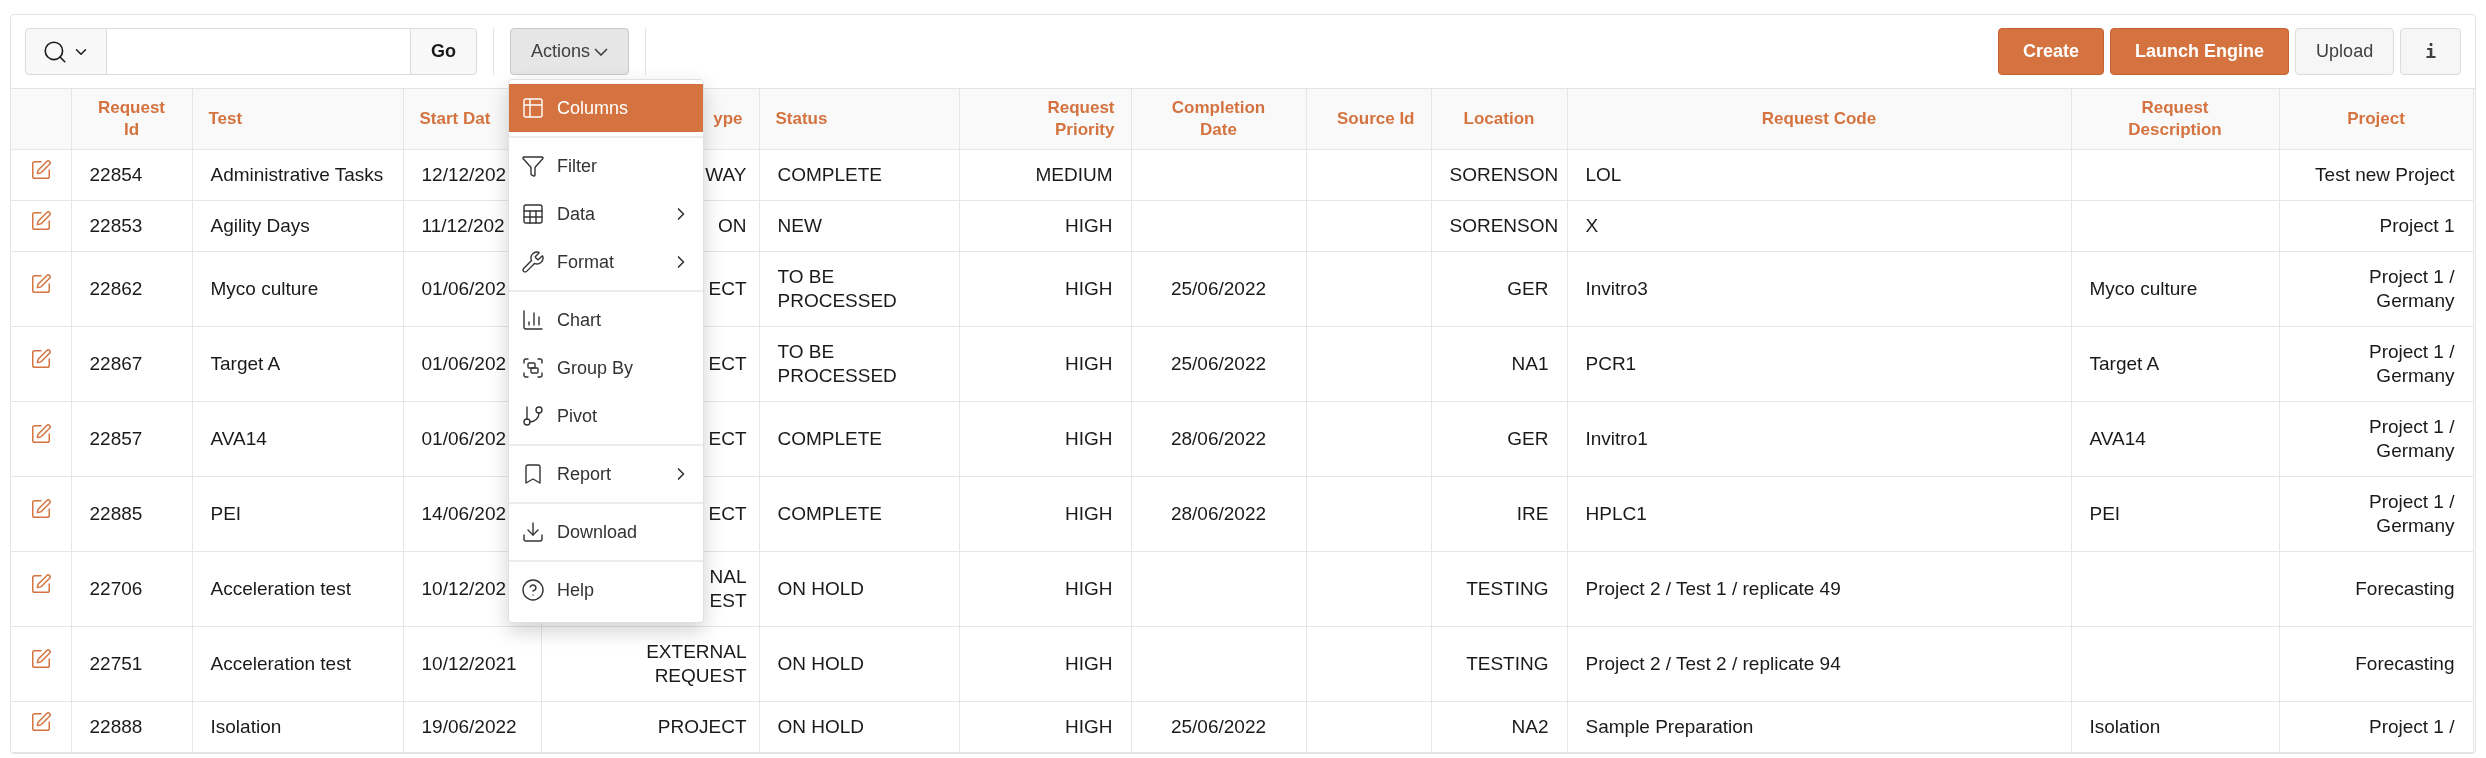 The width and height of the screenshot is (2486, 758). Describe the element at coordinates (606, 262) in the screenshot. I see `menu-item: Format` at that location.